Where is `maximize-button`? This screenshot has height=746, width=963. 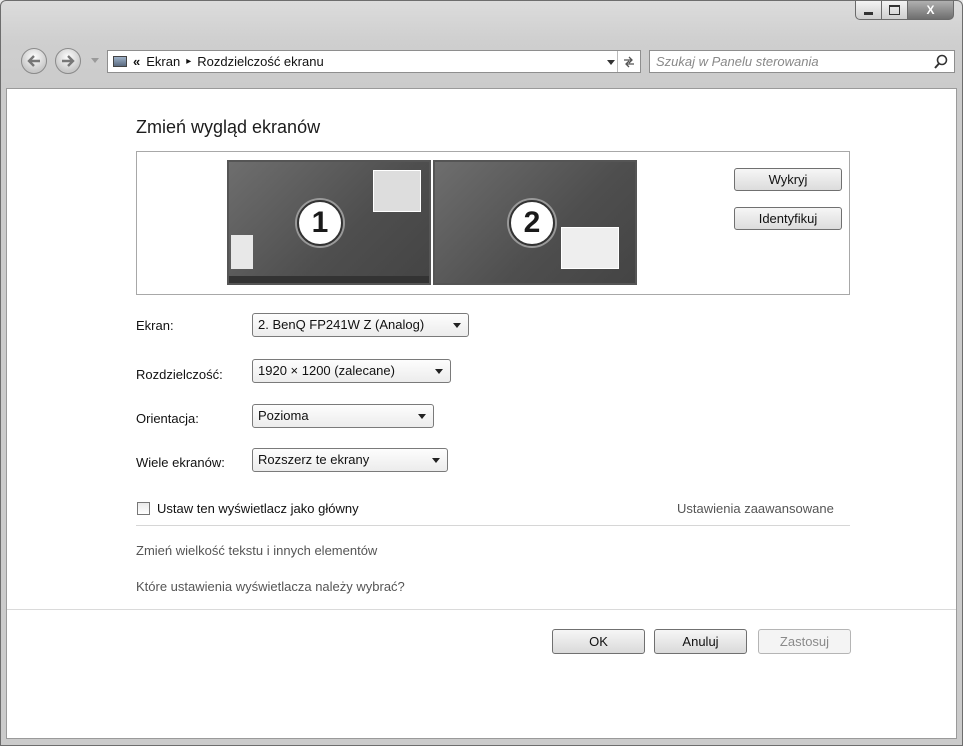 maximize-button is located at coordinates (895, 10).